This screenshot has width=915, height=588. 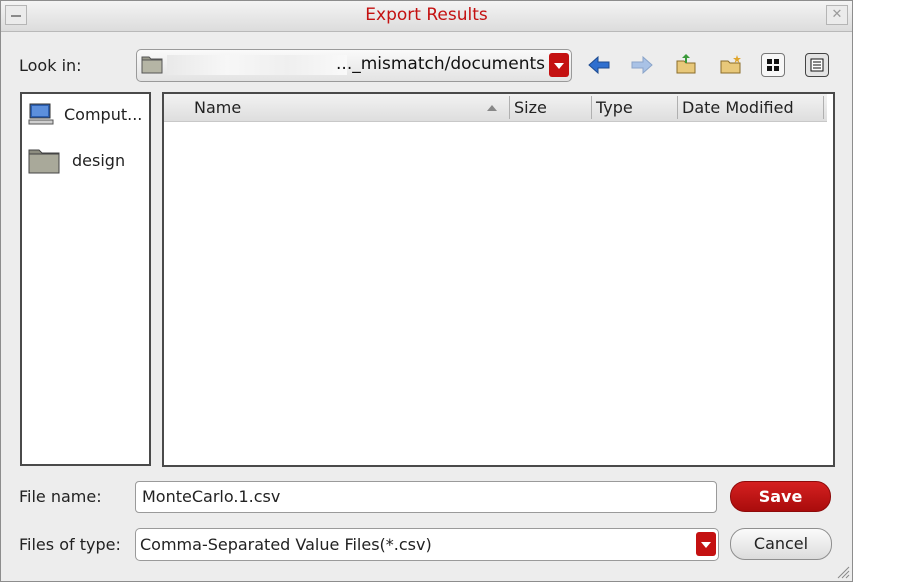 I want to click on title-bar: Export Results ✕, so click(x=426, y=16).